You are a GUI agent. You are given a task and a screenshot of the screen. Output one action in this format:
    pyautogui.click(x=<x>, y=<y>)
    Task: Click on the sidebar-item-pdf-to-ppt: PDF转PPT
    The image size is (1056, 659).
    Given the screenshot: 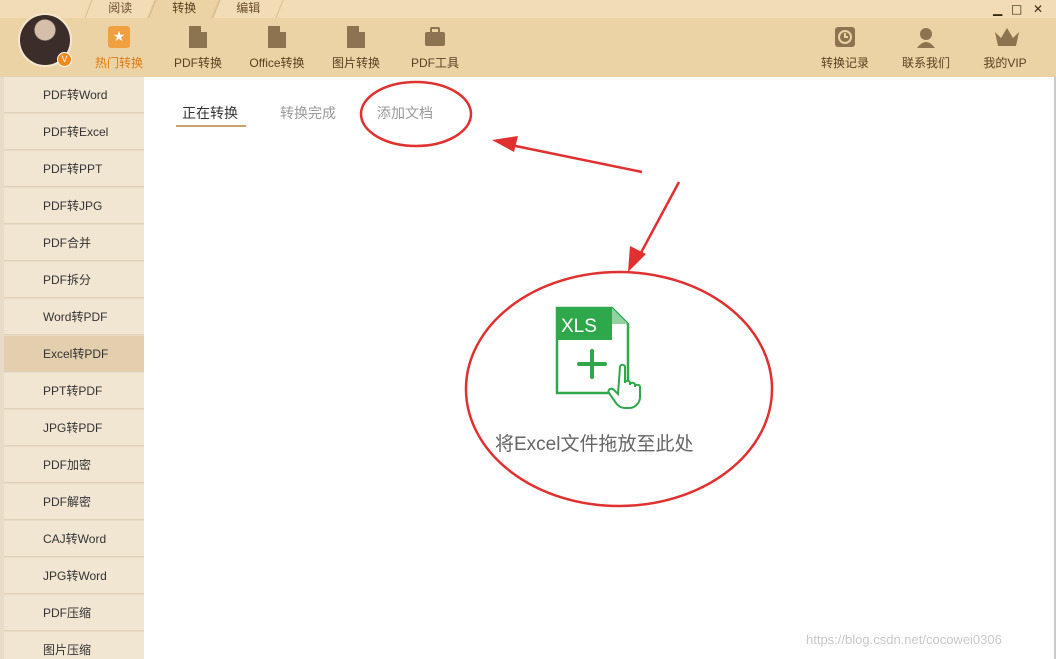 What is the action you would take?
    pyautogui.click(x=74, y=169)
    